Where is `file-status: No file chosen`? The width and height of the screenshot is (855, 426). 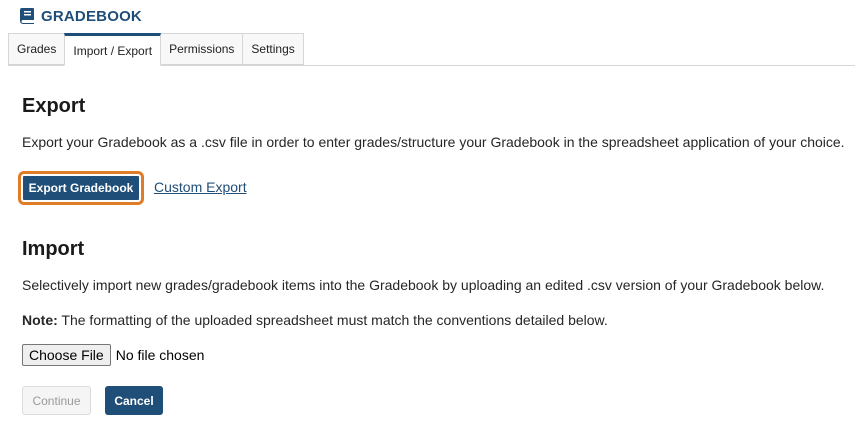 file-status: No file chosen is located at coordinates (160, 355).